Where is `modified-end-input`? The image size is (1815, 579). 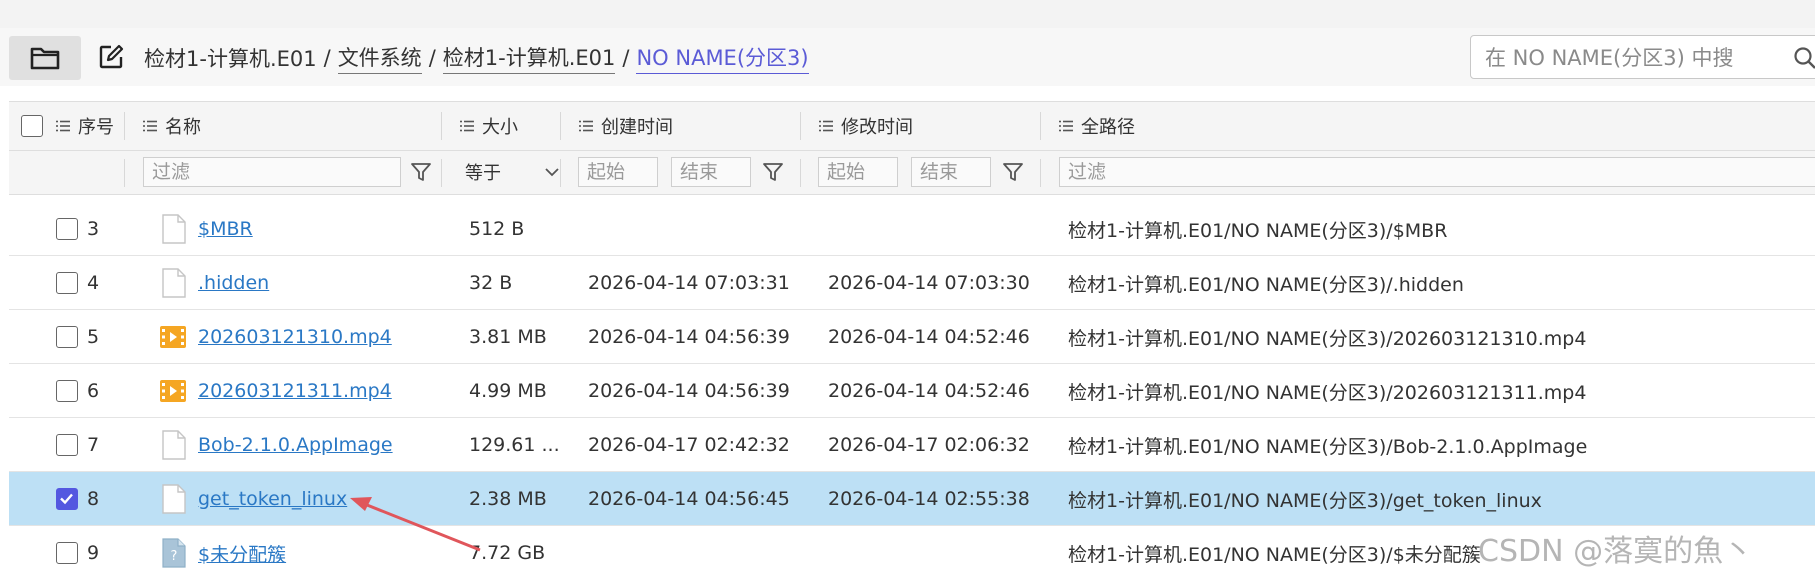 modified-end-input is located at coordinates (951, 172).